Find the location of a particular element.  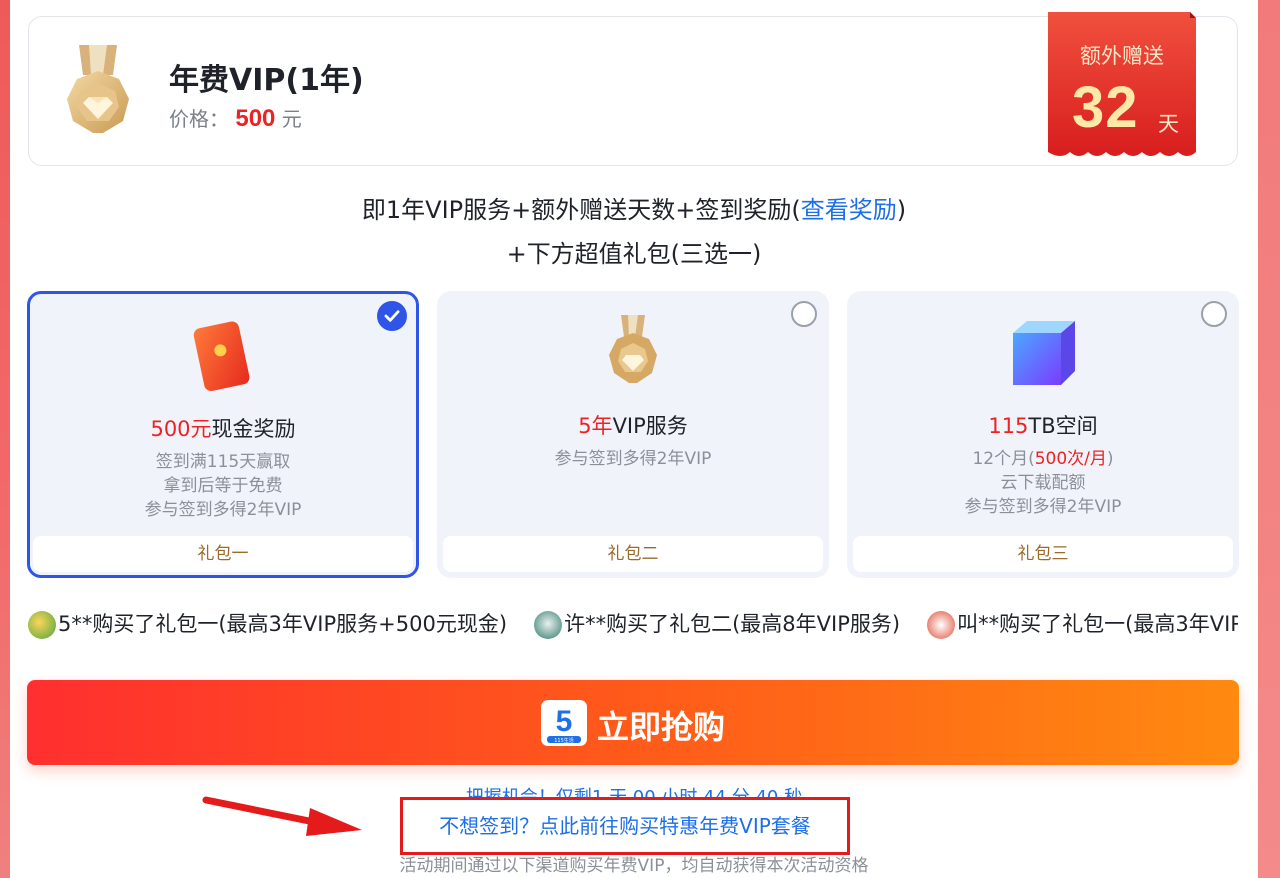

offer-description: 即1年VIP服务+额外赠送天数+签到奖励(查看奖励) is located at coordinates (634, 207).